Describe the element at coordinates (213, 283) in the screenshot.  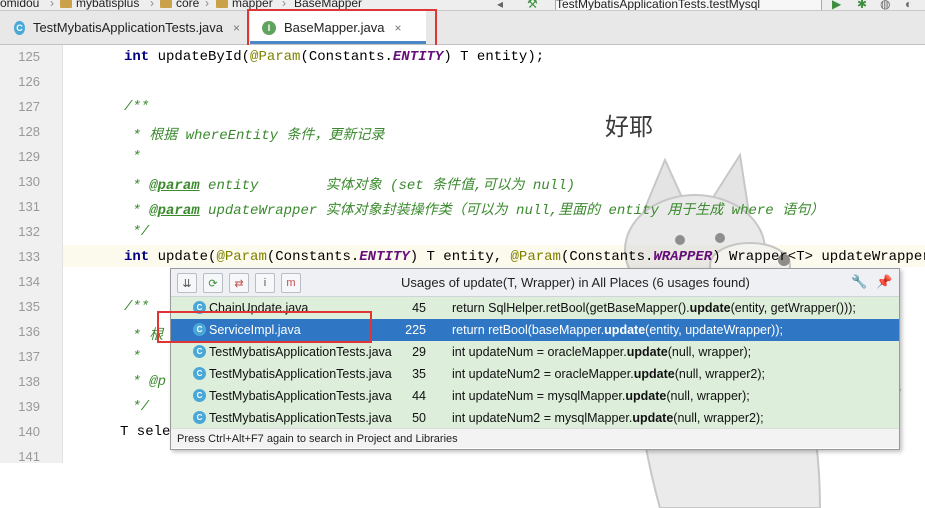
I see `navigate-next-icon: ⟳` at that location.